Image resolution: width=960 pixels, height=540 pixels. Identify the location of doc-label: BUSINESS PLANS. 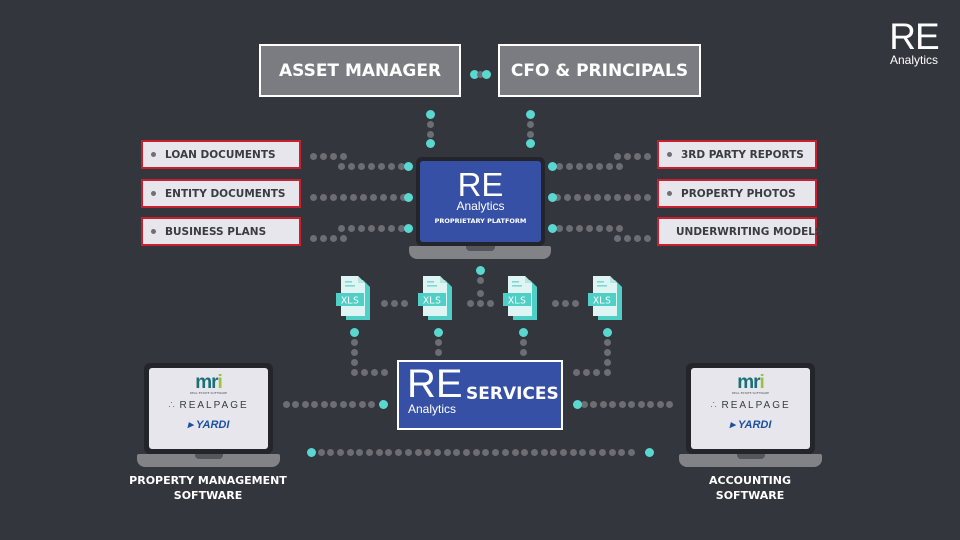
(216, 231).